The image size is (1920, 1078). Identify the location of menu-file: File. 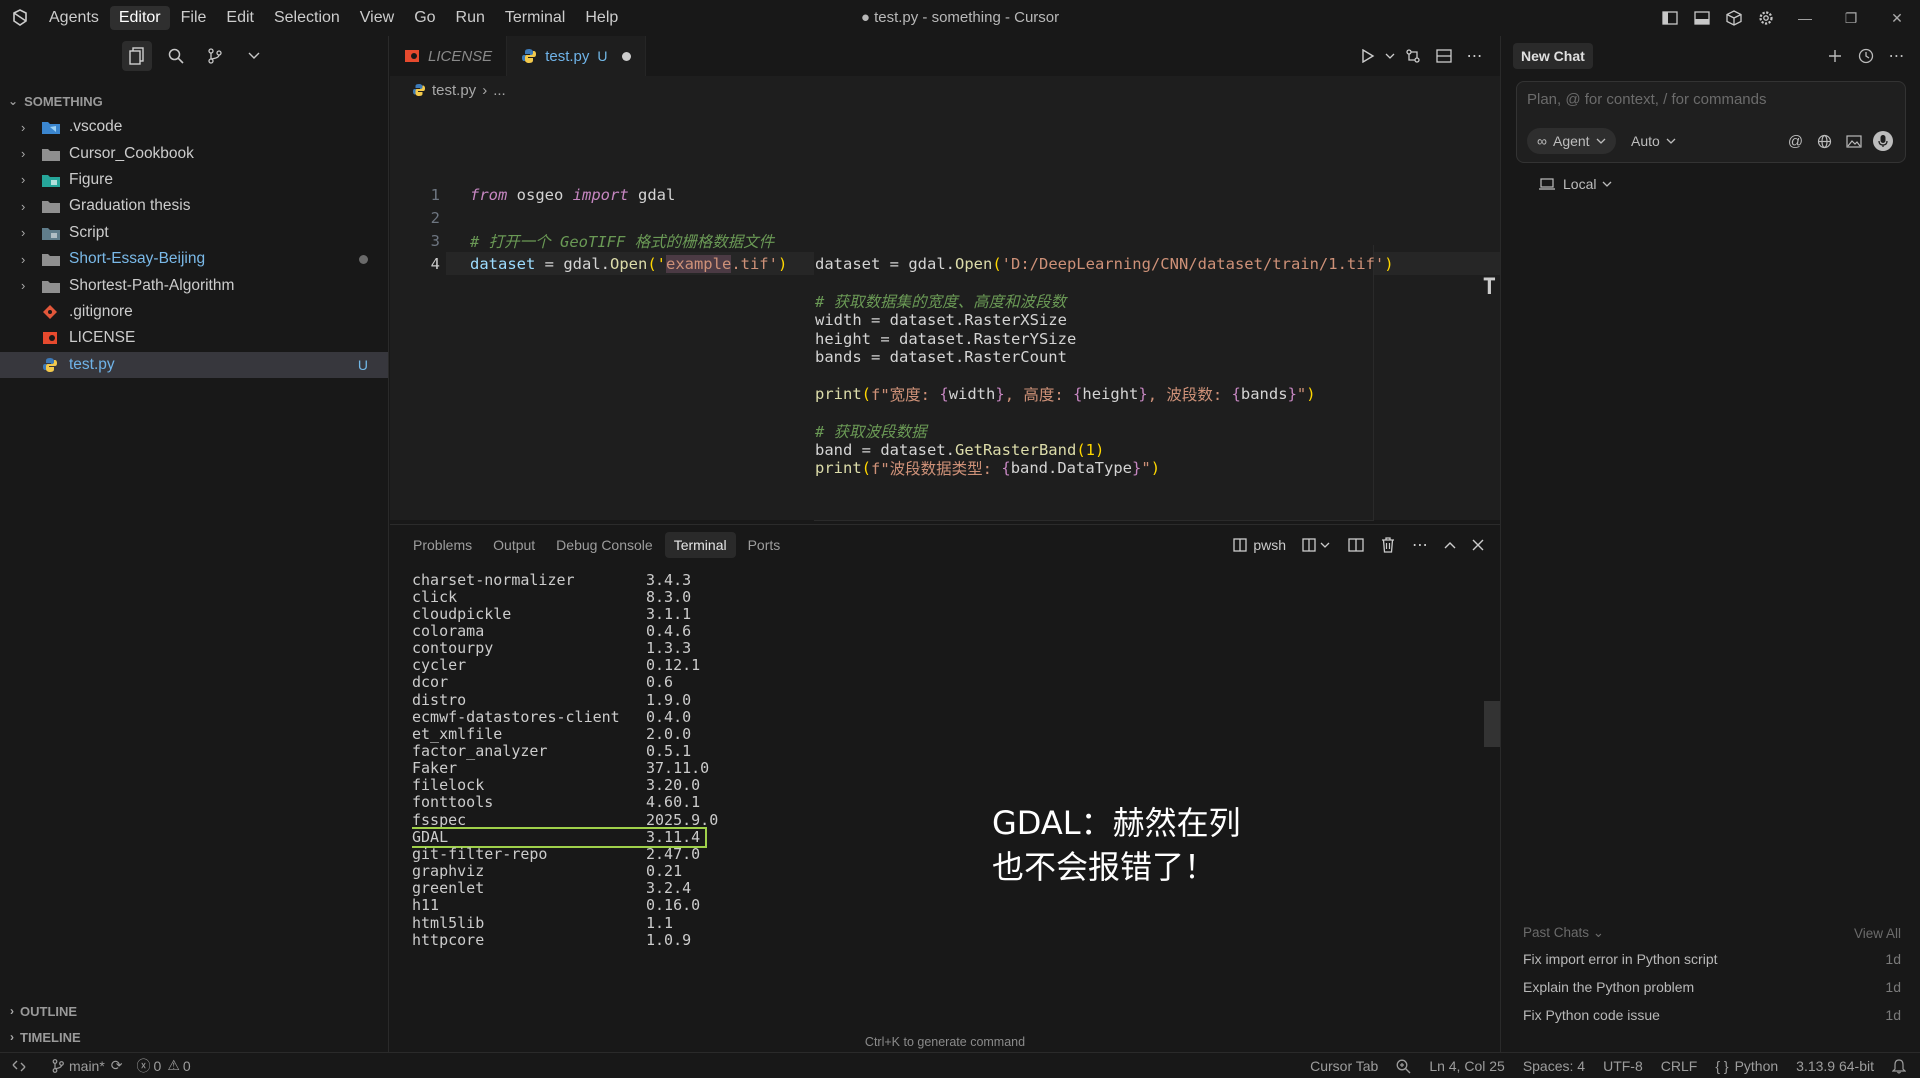
(194, 18).